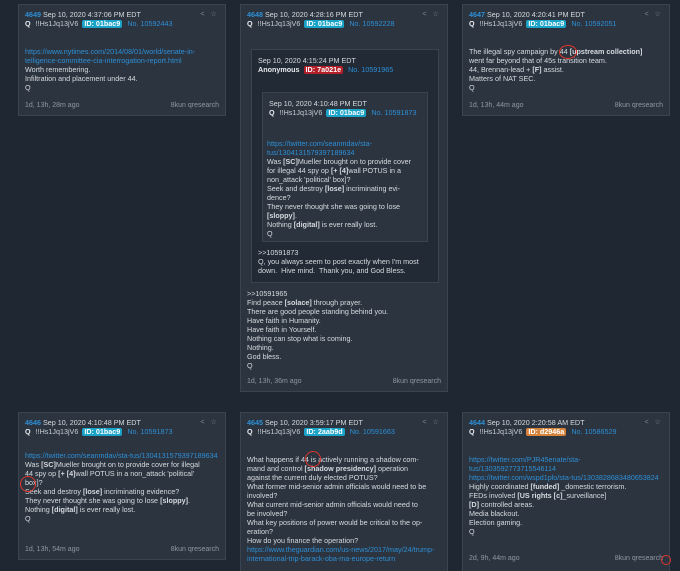  What do you see at coordinates (370, 69) in the screenshot?
I see `post-link: No. 10591965` at bounding box center [370, 69].